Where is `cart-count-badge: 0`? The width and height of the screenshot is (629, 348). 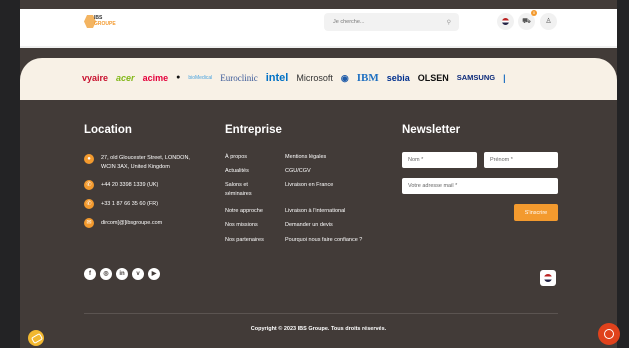
cart-count-badge: 0 is located at coordinates (534, 13).